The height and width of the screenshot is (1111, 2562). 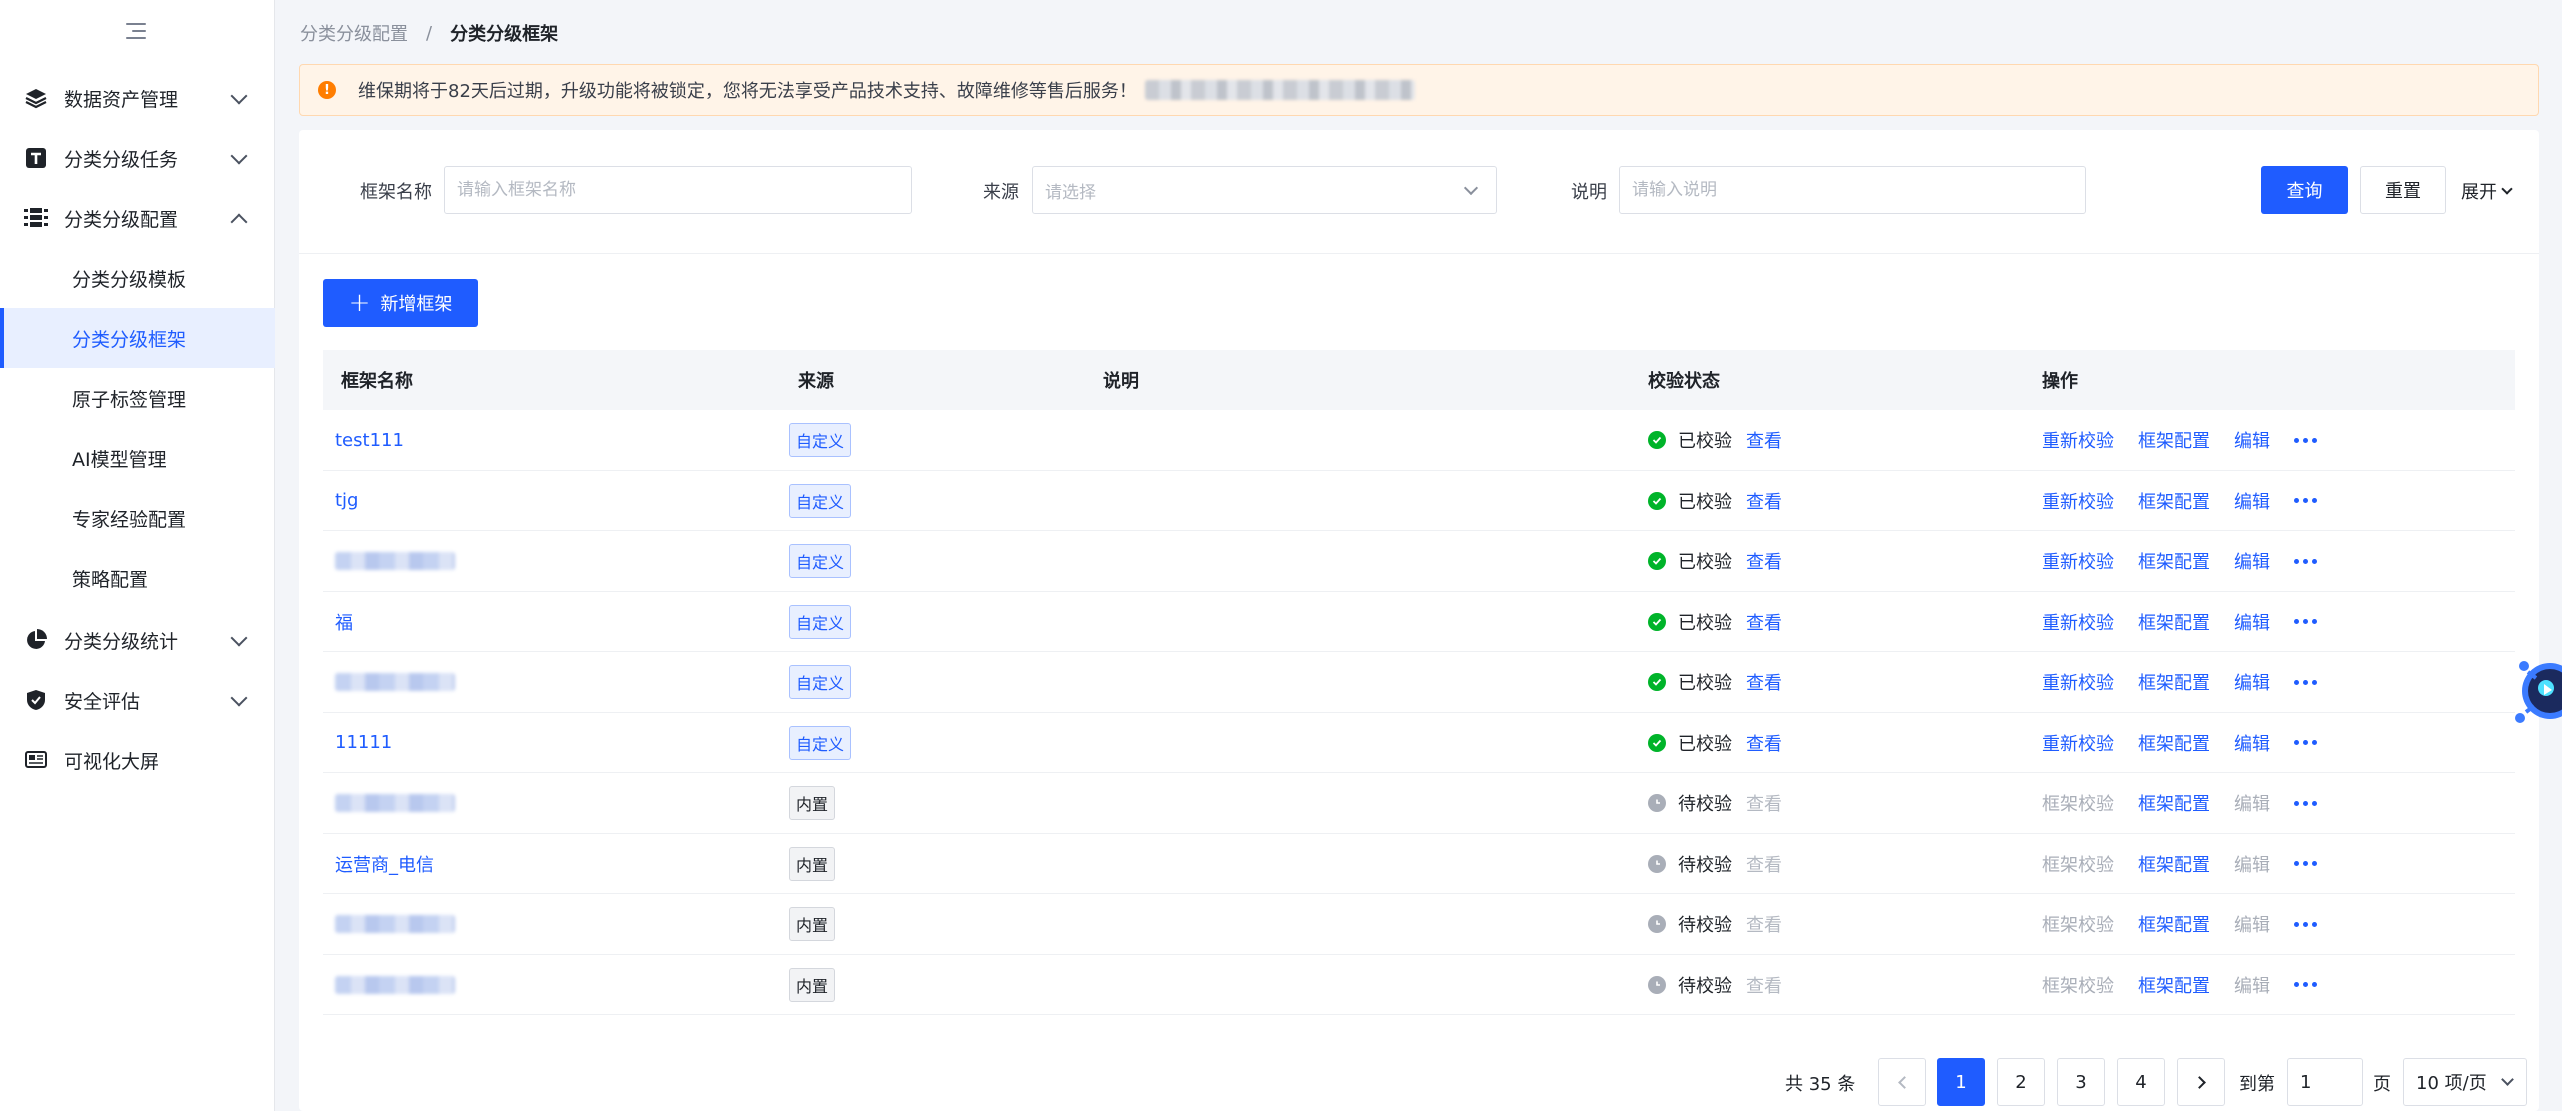 I want to click on redacted-framework-name, so click(x=395, y=984).